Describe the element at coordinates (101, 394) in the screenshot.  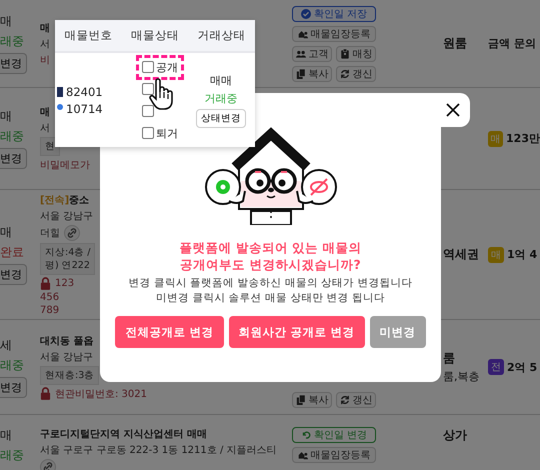
I see `memo-text: 현관비밀번호: 3021` at that location.